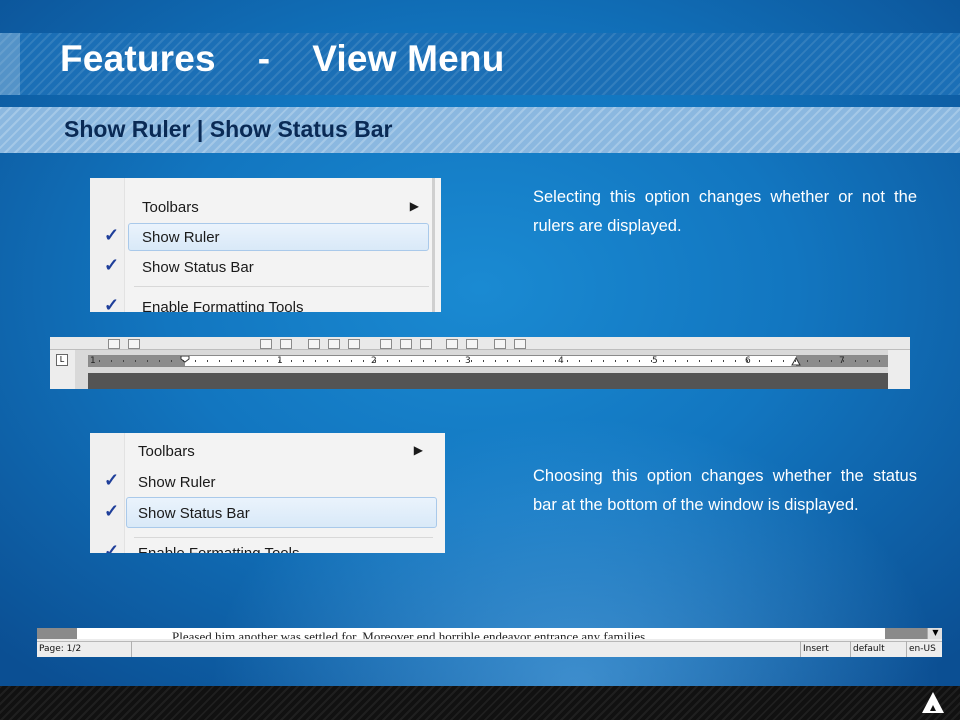 The image size is (960, 720). I want to click on status-blank-field, so click(466, 649).